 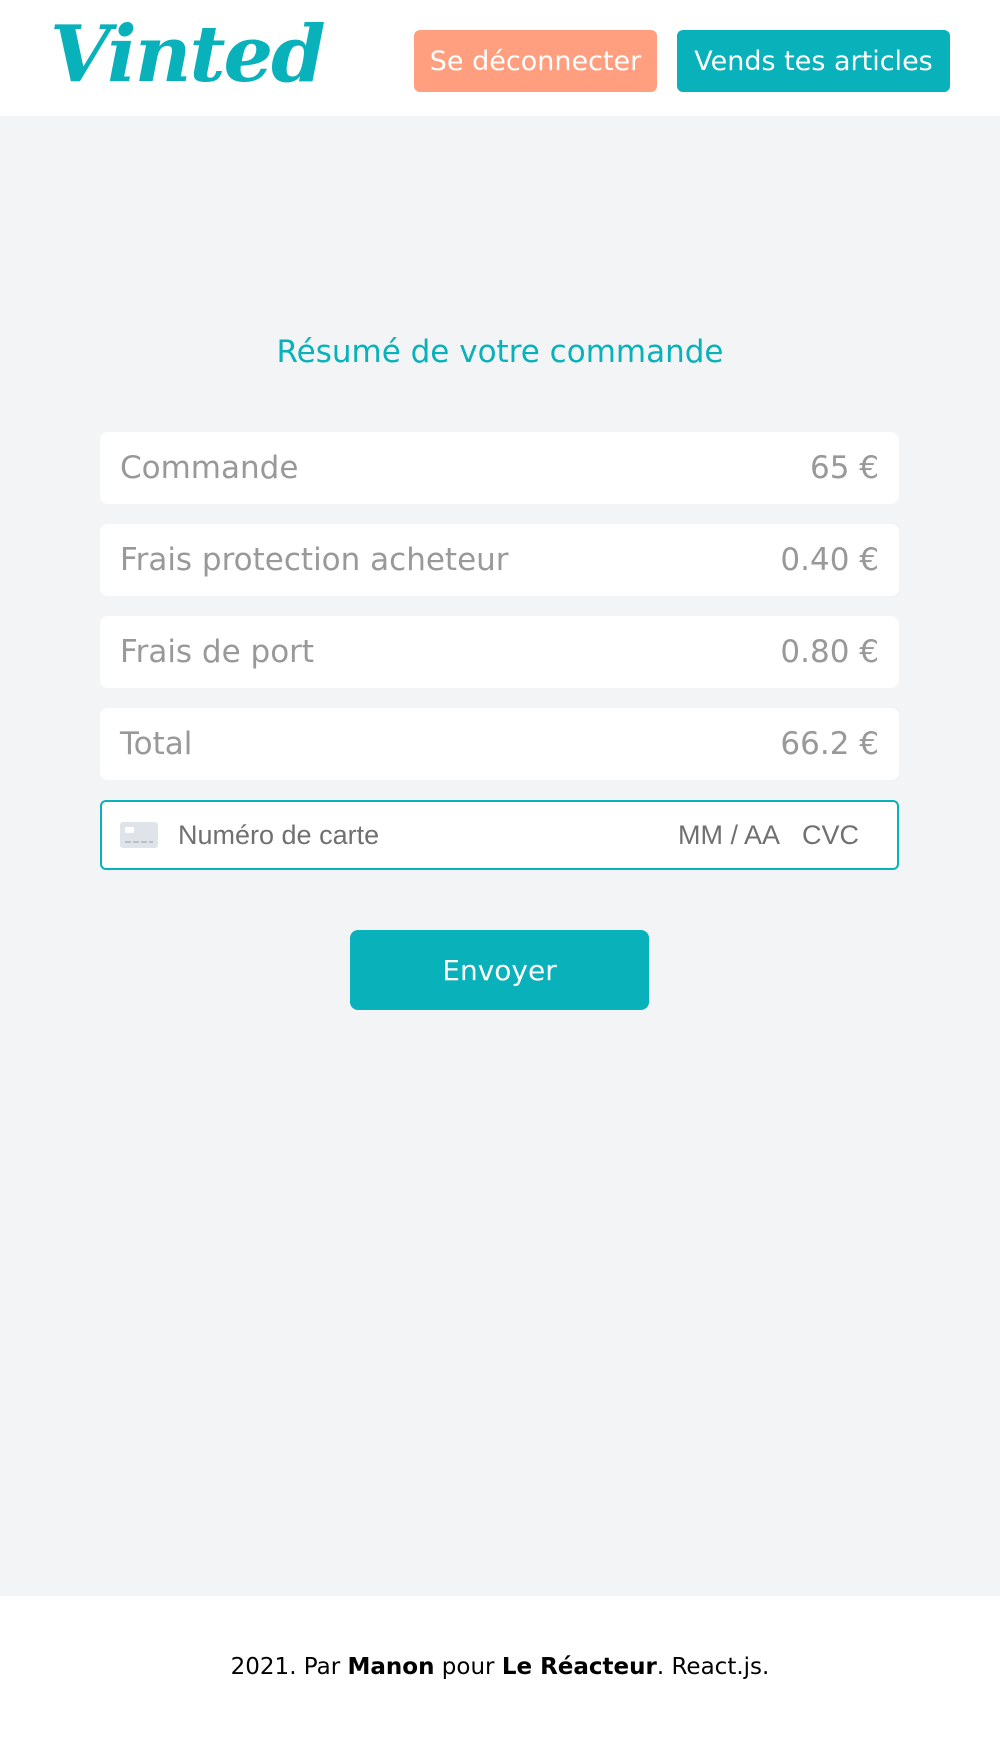 What do you see at coordinates (499, 652) in the screenshot?
I see `summary-row-shipping: Frais de port 0.80 €` at bounding box center [499, 652].